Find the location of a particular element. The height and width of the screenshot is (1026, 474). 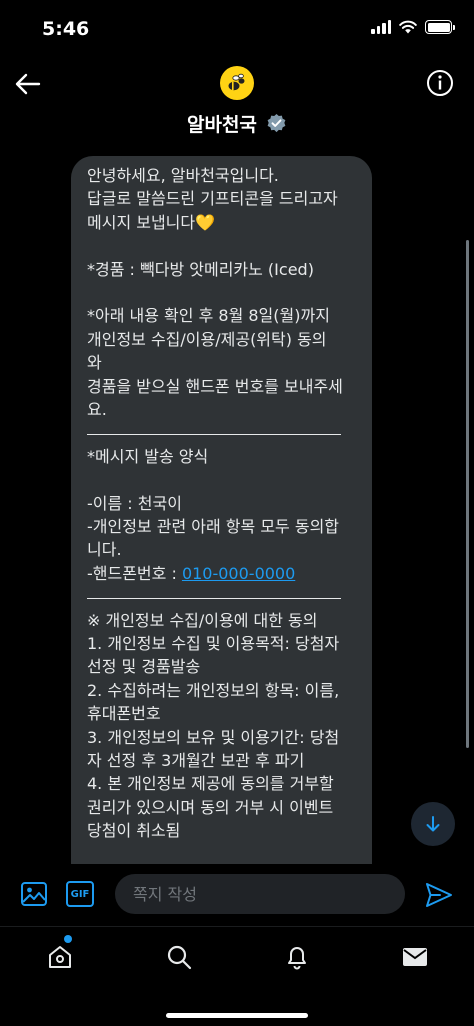

tab-notifications is located at coordinates (297, 957).